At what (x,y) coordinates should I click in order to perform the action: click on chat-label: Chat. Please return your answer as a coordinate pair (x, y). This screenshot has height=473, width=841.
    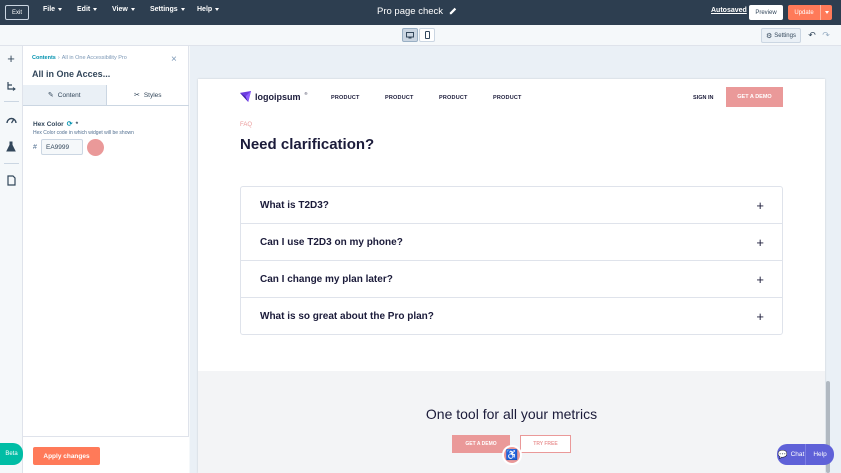
    Looking at the image, I should click on (797, 454).